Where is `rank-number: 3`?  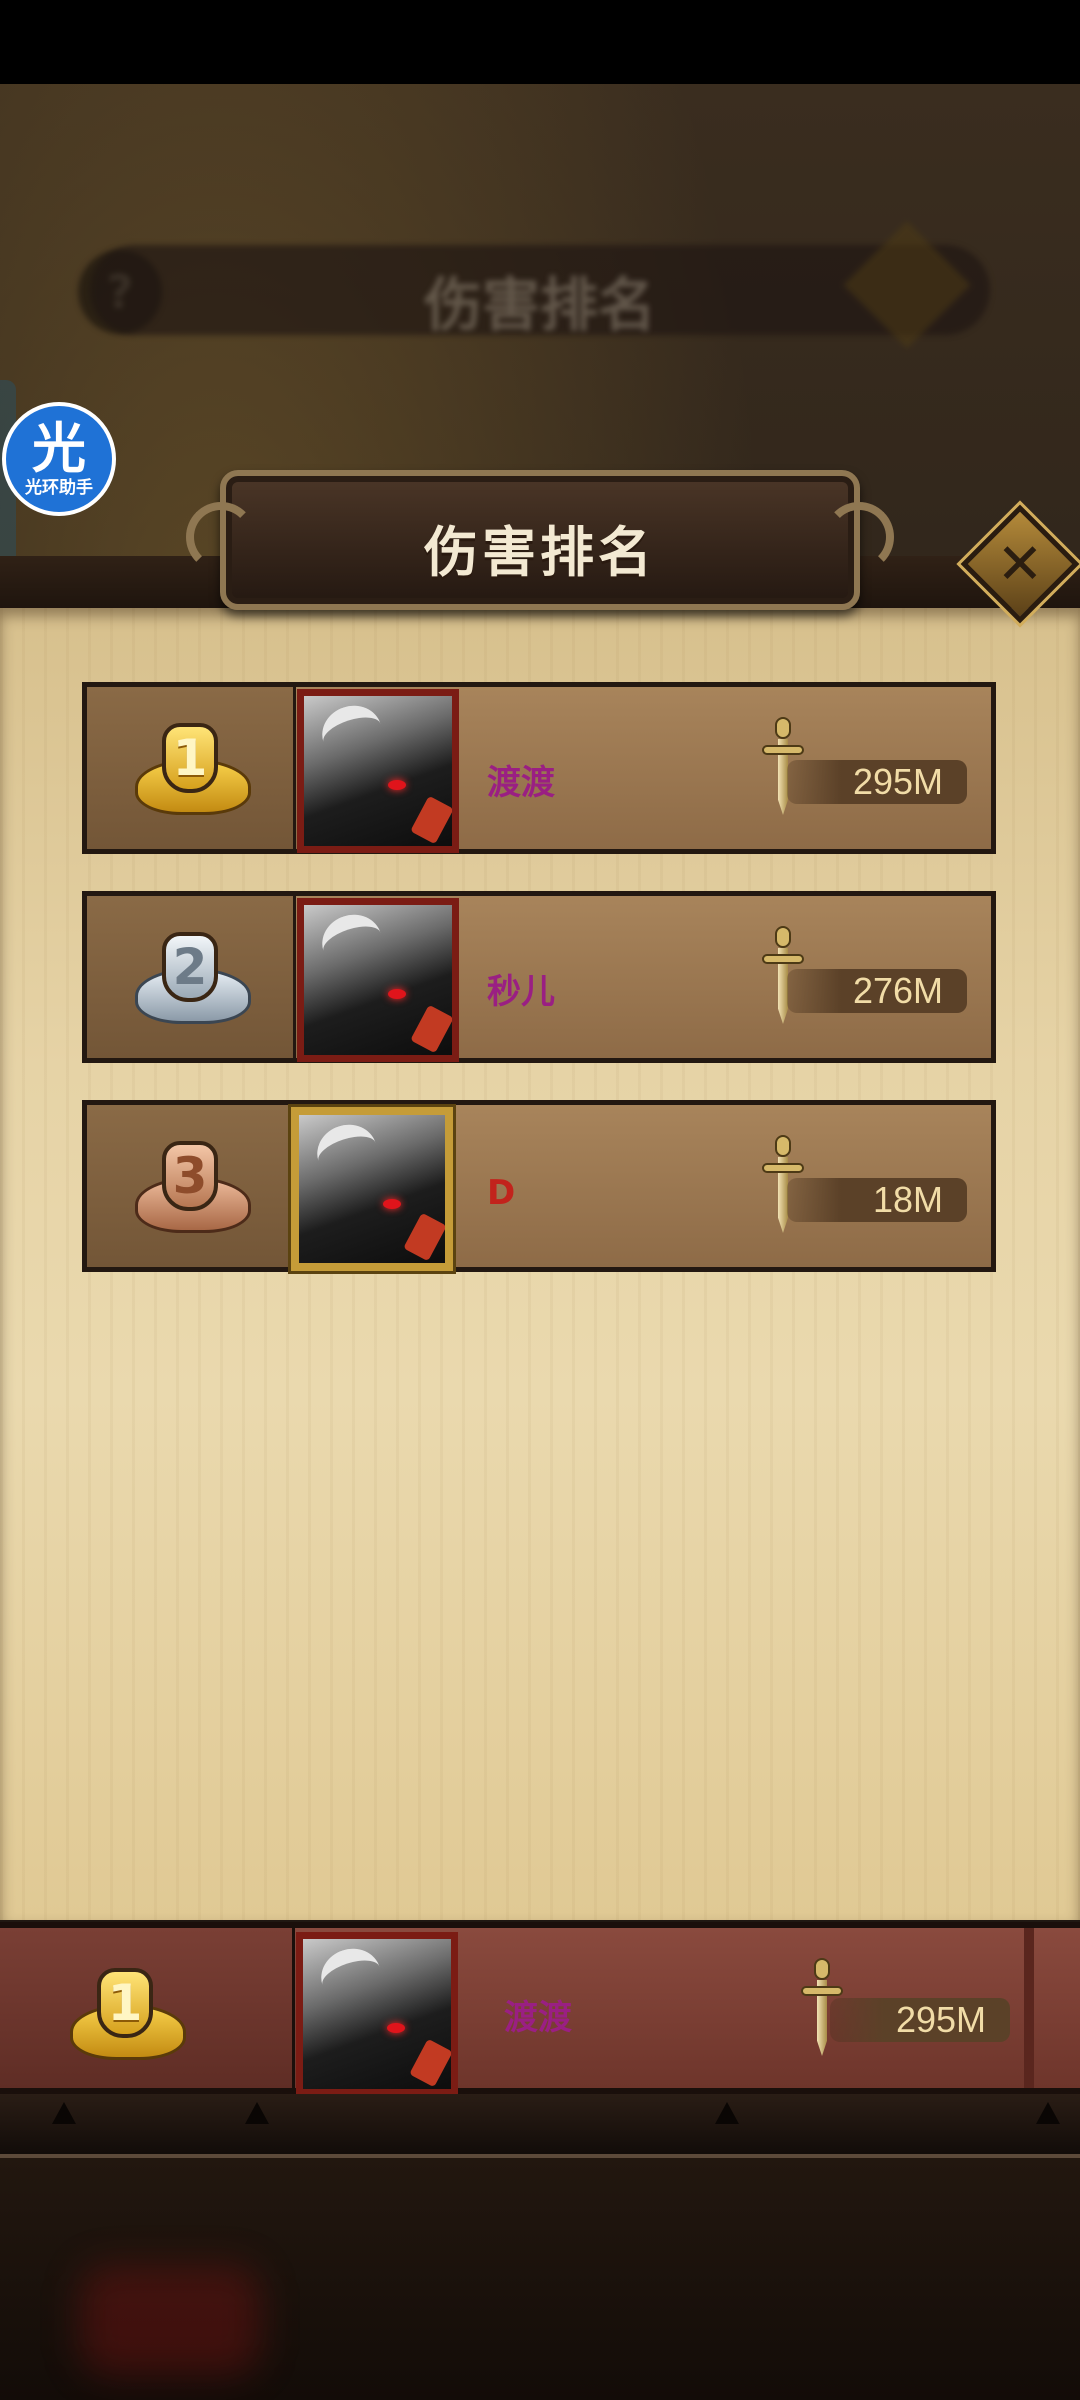
rank-number: 3 is located at coordinates (190, 1176).